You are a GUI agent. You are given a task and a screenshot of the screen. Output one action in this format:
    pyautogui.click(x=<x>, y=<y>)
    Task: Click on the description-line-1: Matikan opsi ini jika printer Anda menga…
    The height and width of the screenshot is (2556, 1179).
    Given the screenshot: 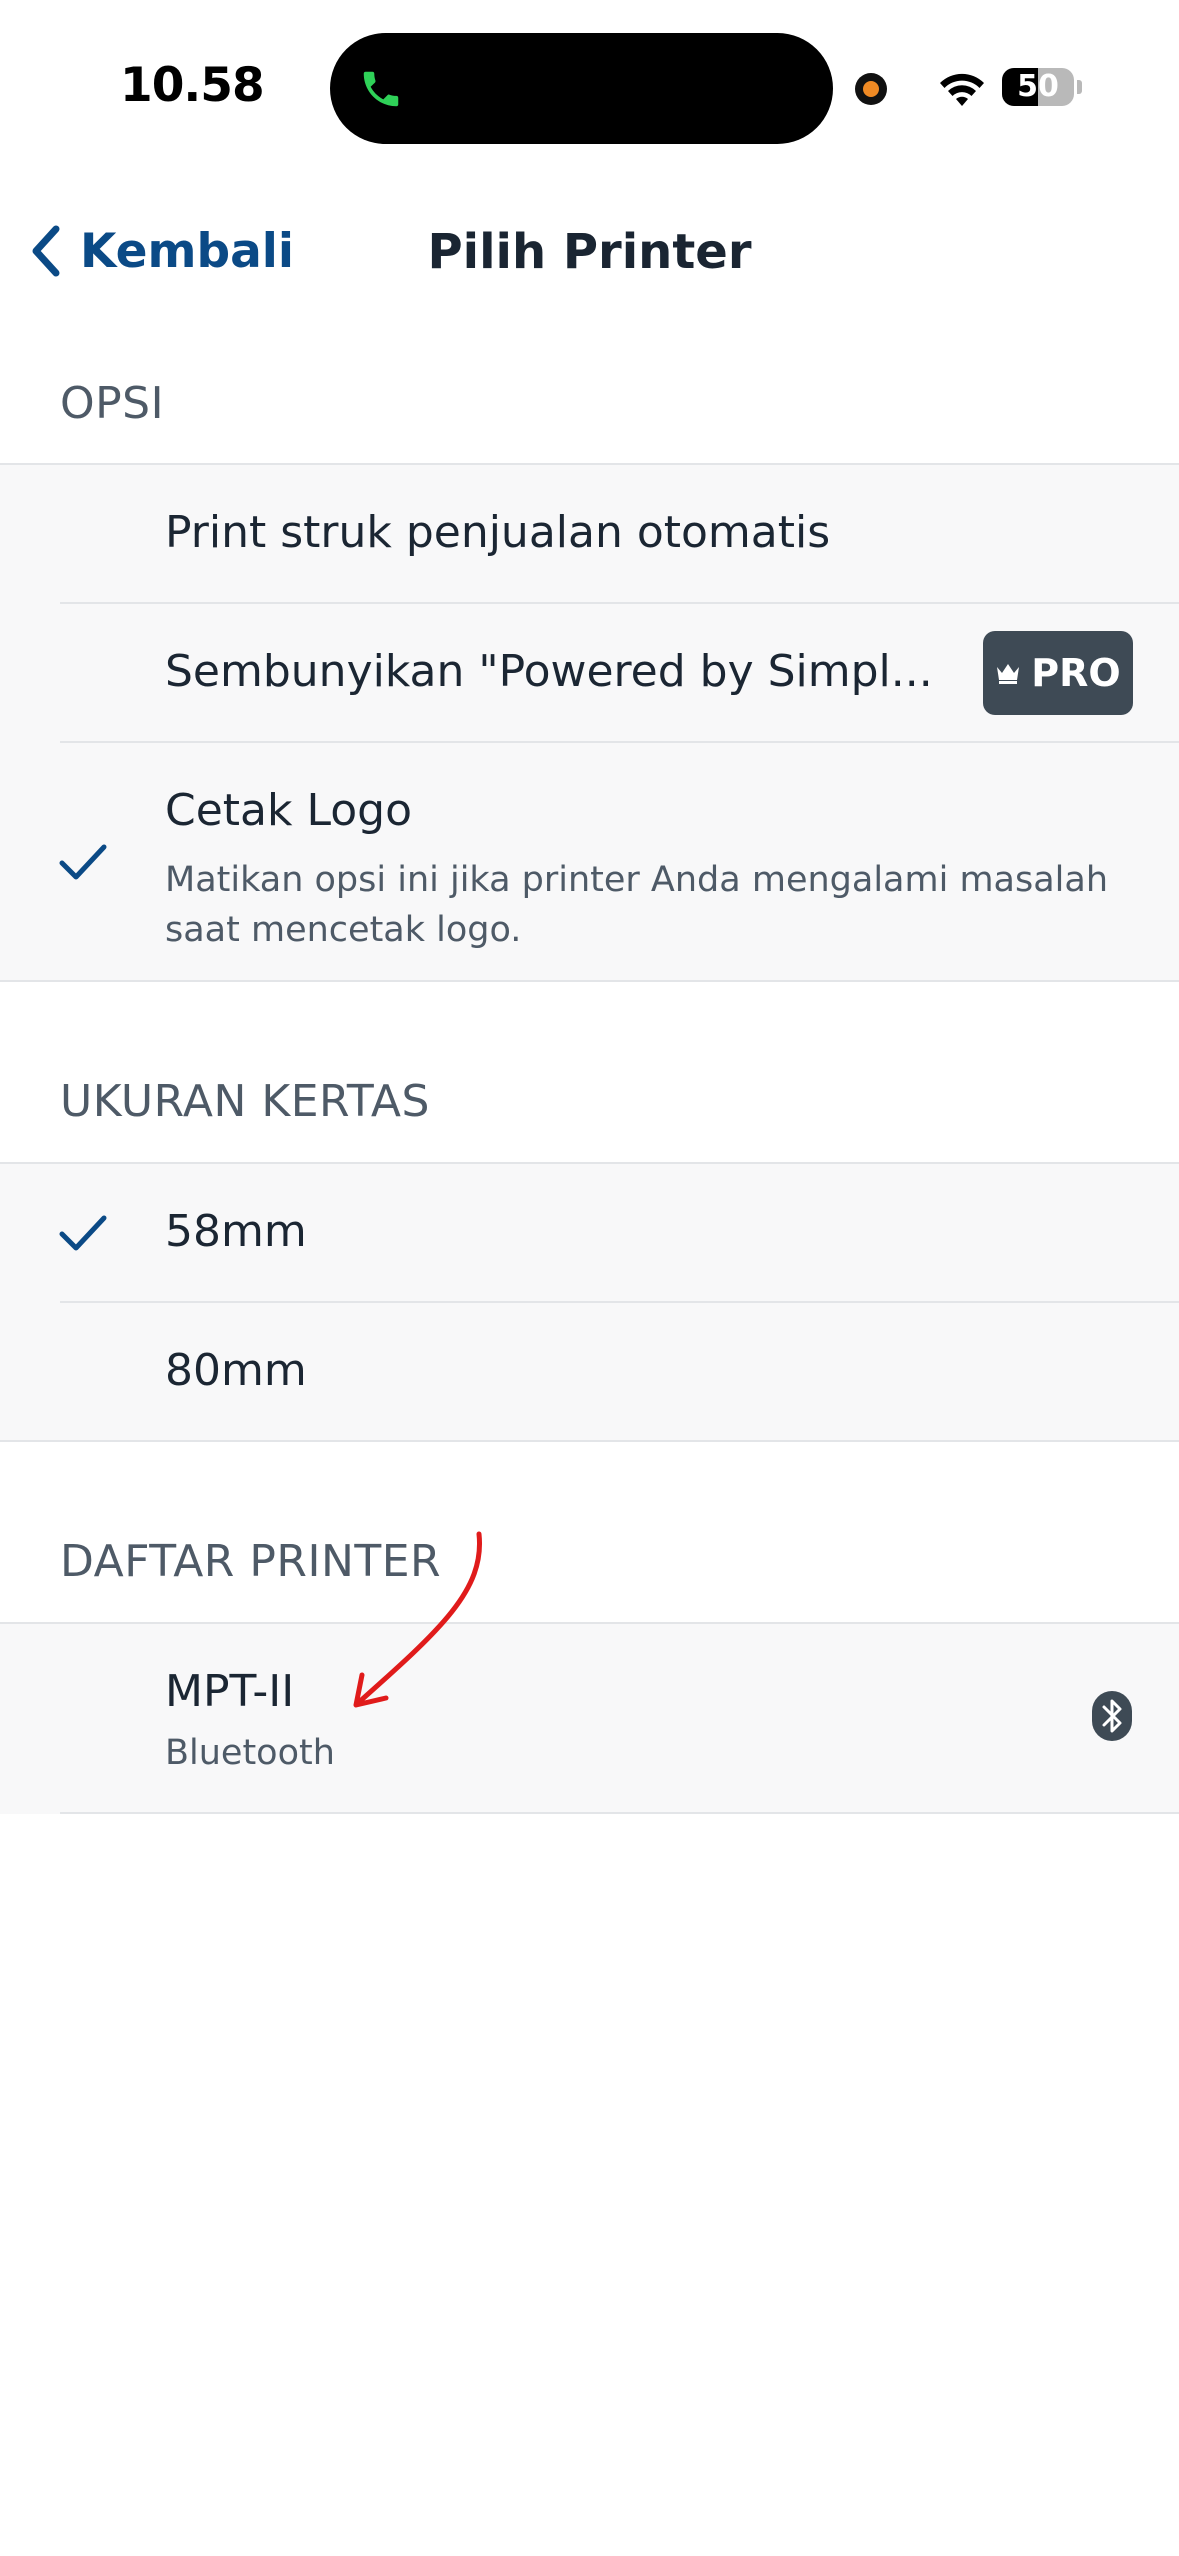 What is the action you would take?
    pyautogui.click(x=637, y=880)
    